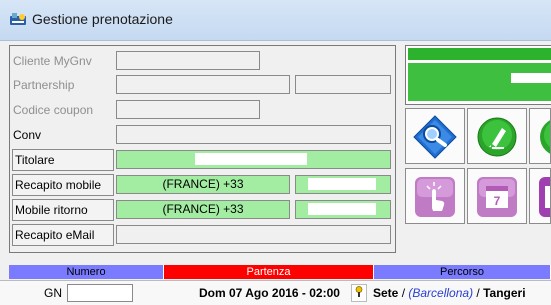 Image resolution: width=551 pixels, height=305 pixels. I want to click on recapito-mobile-value, so click(342, 184).